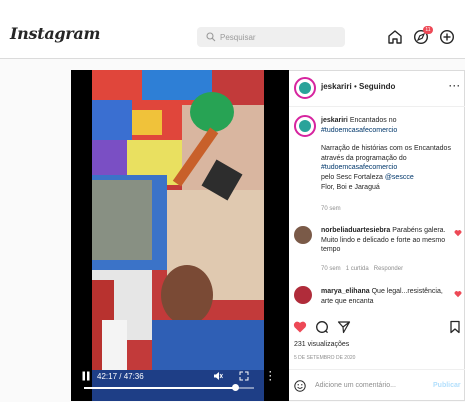  What do you see at coordinates (373, 120) in the screenshot?
I see `caption-text-1: Encantados no` at bounding box center [373, 120].